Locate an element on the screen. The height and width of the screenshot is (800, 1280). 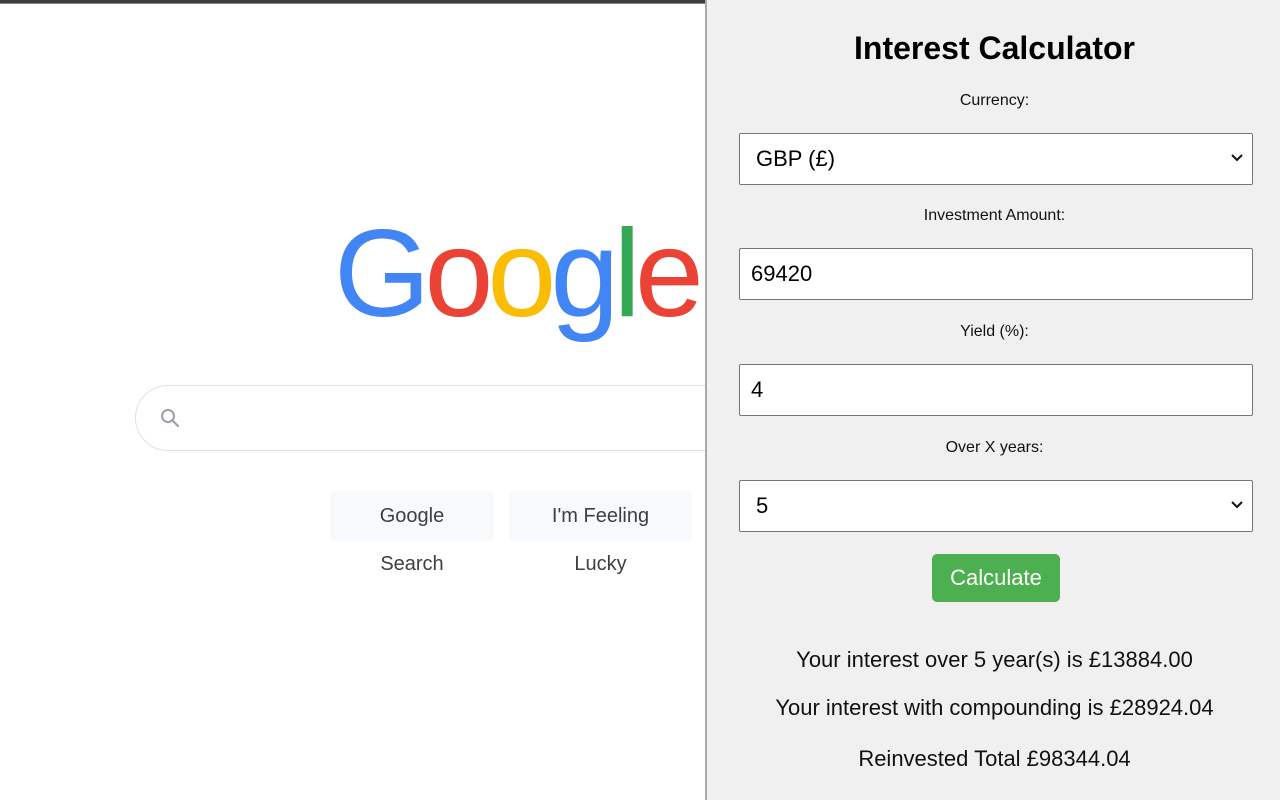
years-select: 5 is located at coordinates (996, 506).